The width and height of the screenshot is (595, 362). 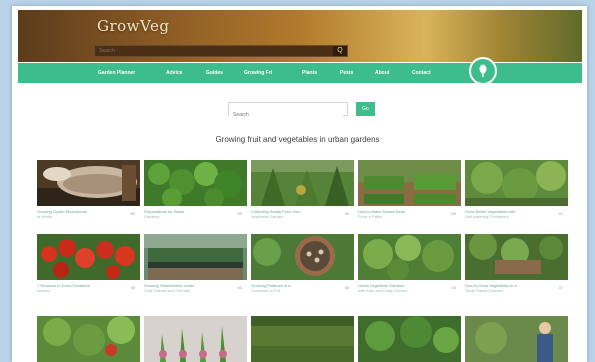 What do you see at coordinates (291, 290) in the screenshot?
I see `article-subtitle: Container or Pot` at bounding box center [291, 290].